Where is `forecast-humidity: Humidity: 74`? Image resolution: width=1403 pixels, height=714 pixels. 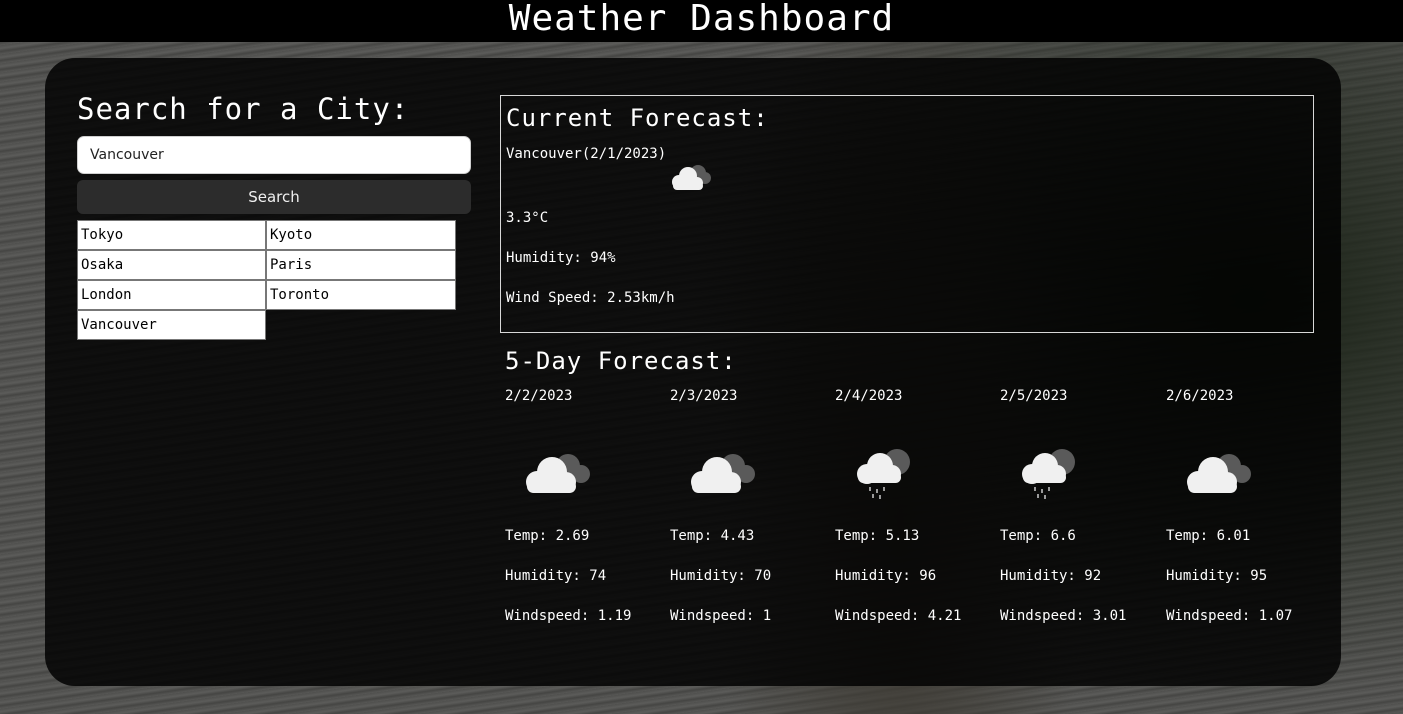
forecast-humidity: Humidity: 74 is located at coordinates (556, 576).